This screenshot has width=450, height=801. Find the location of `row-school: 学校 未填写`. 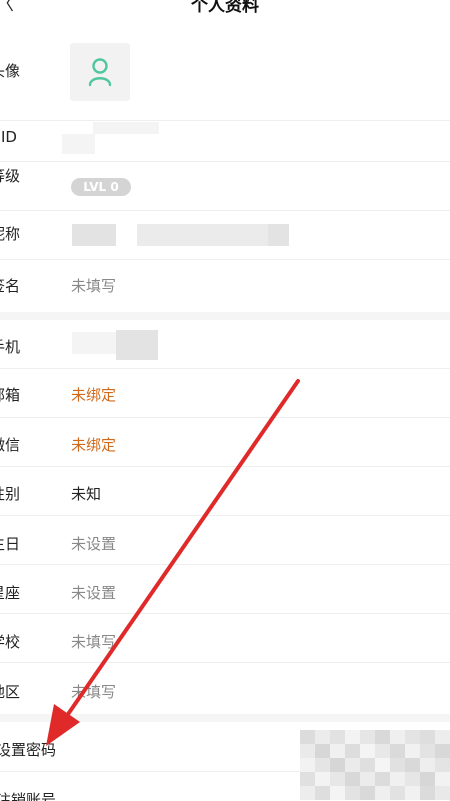

row-school: 学校 未填写 is located at coordinates (225, 638).